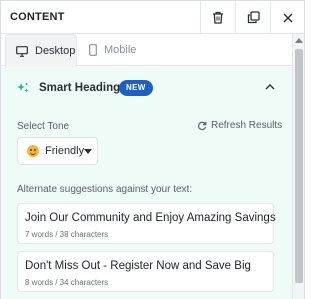 Image resolution: width=320 pixels, height=299 pixels. I want to click on refresh-results-label: Refresh Results, so click(247, 125).